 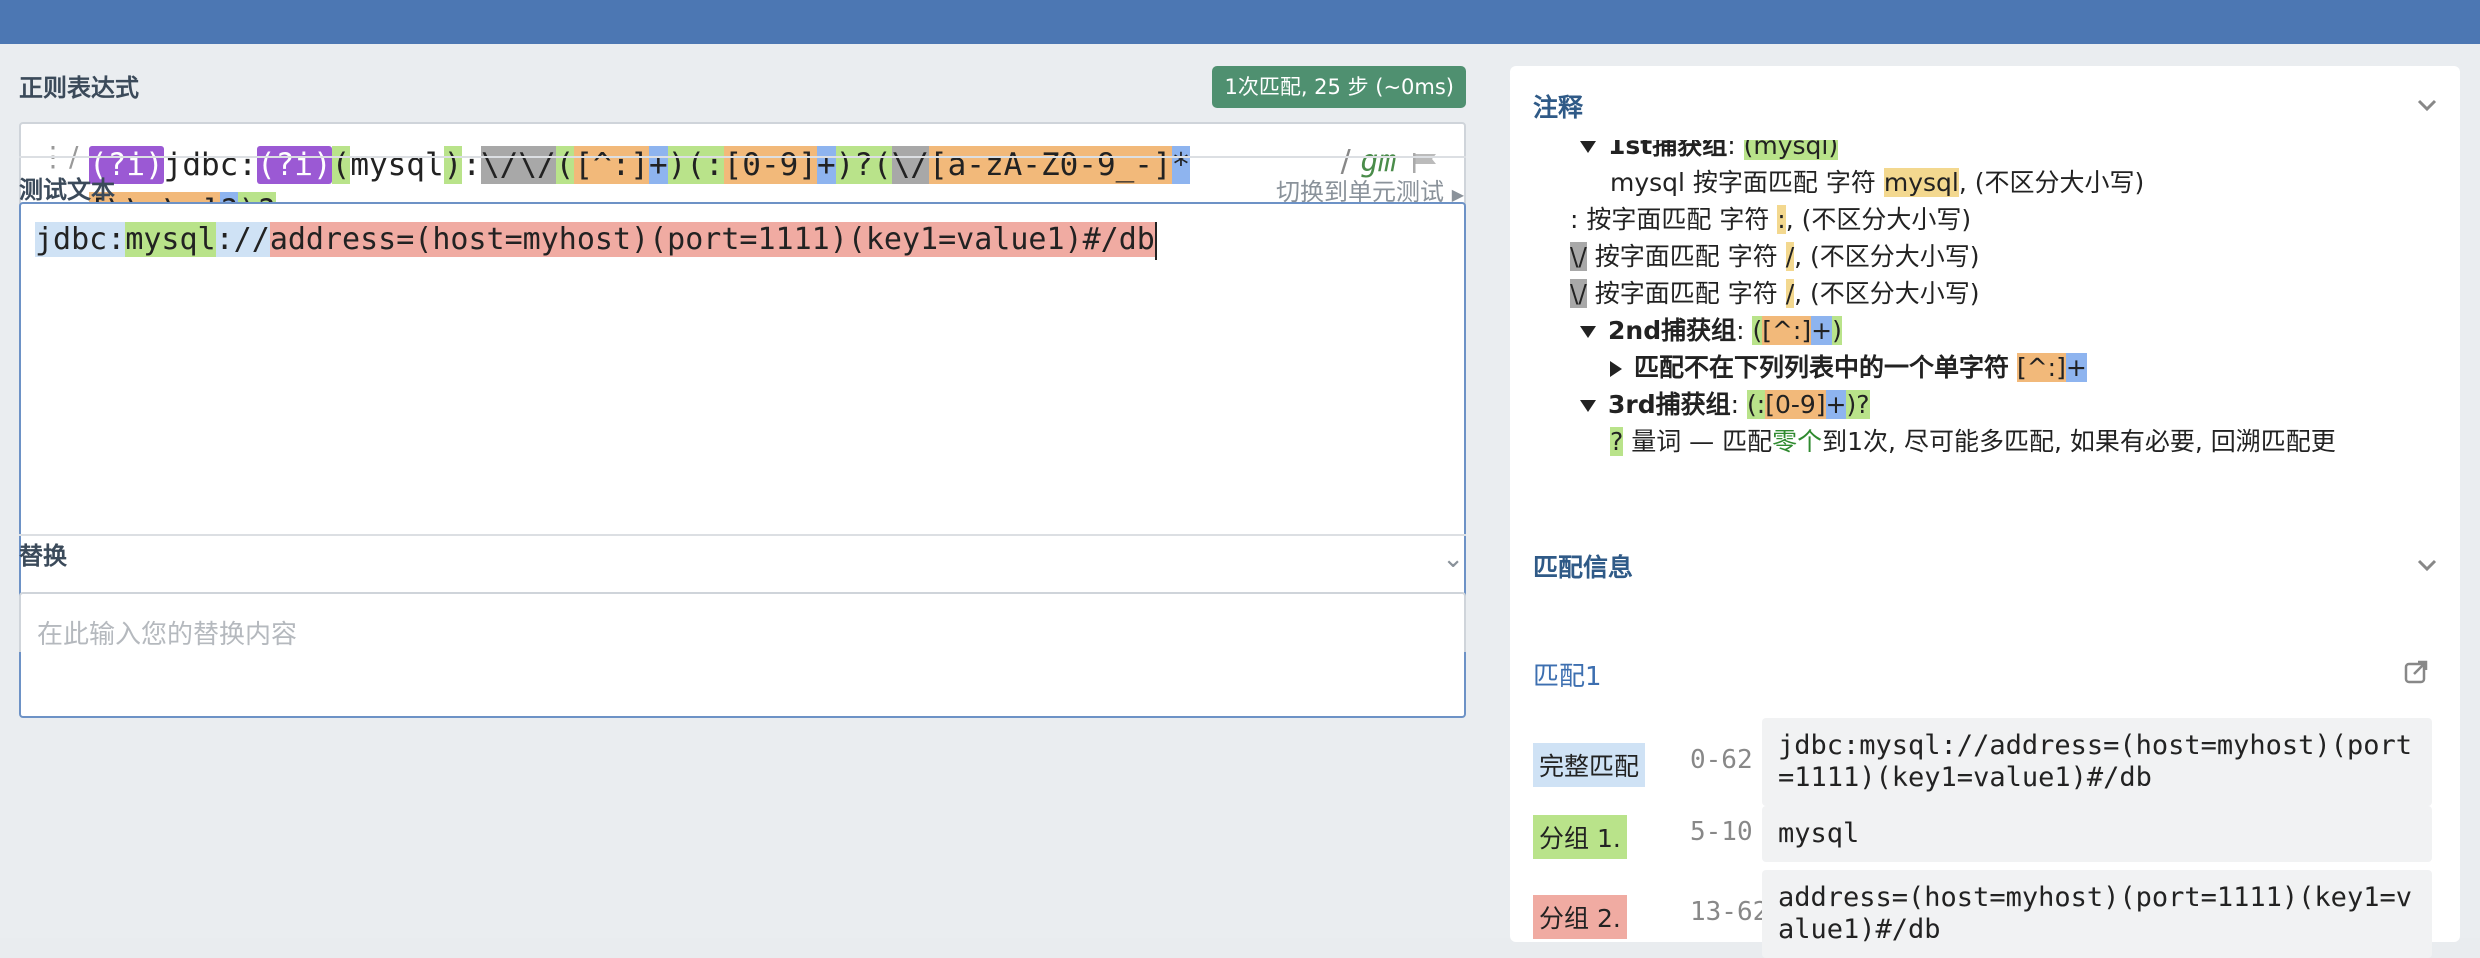 What do you see at coordinates (742, 622) in the screenshot?
I see `replace-input: 在此输入您的替换内容` at bounding box center [742, 622].